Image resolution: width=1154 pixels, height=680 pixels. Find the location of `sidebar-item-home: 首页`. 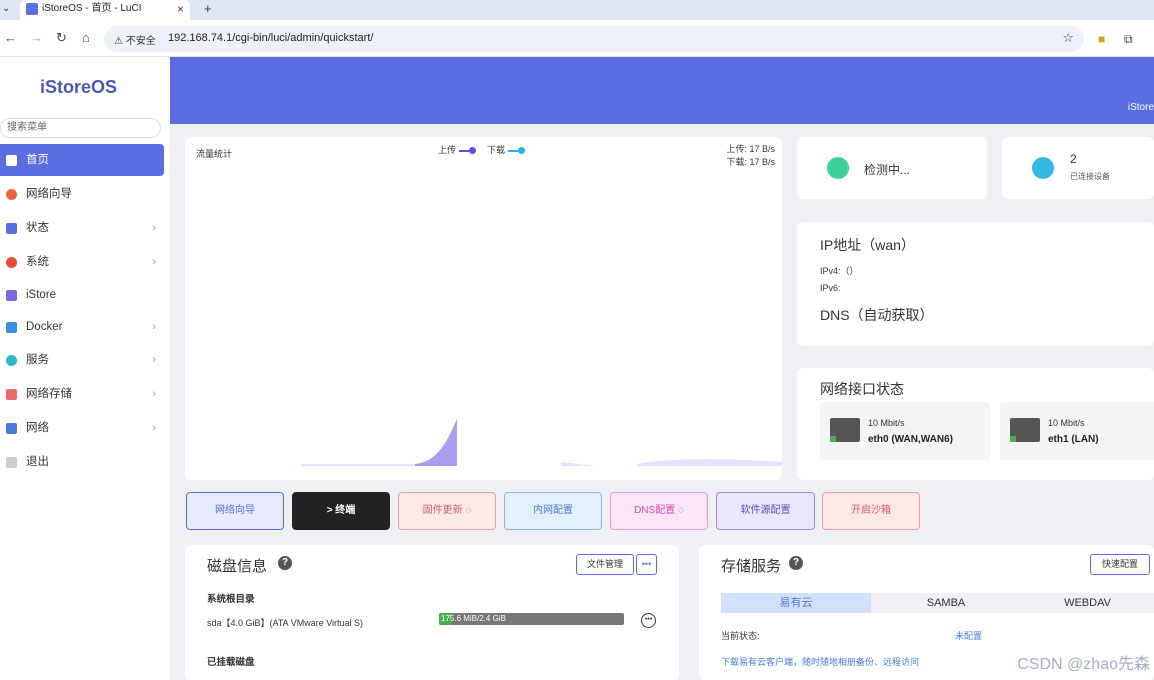

sidebar-item-home: 首页 is located at coordinates (82, 160).